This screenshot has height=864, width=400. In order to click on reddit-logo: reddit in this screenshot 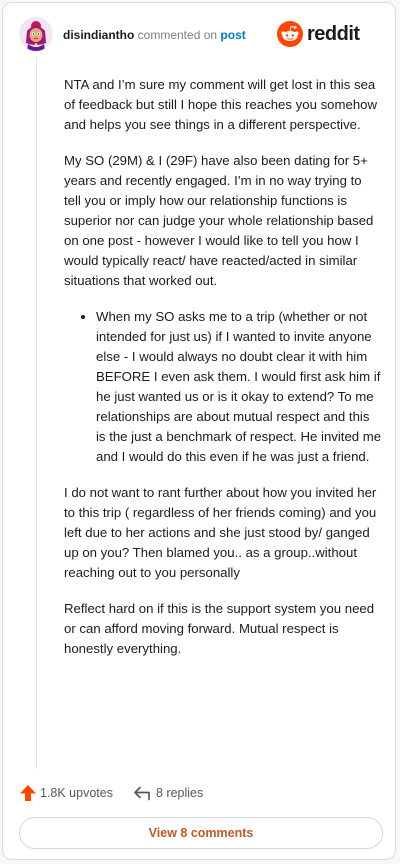, I will do `click(329, 34)`.